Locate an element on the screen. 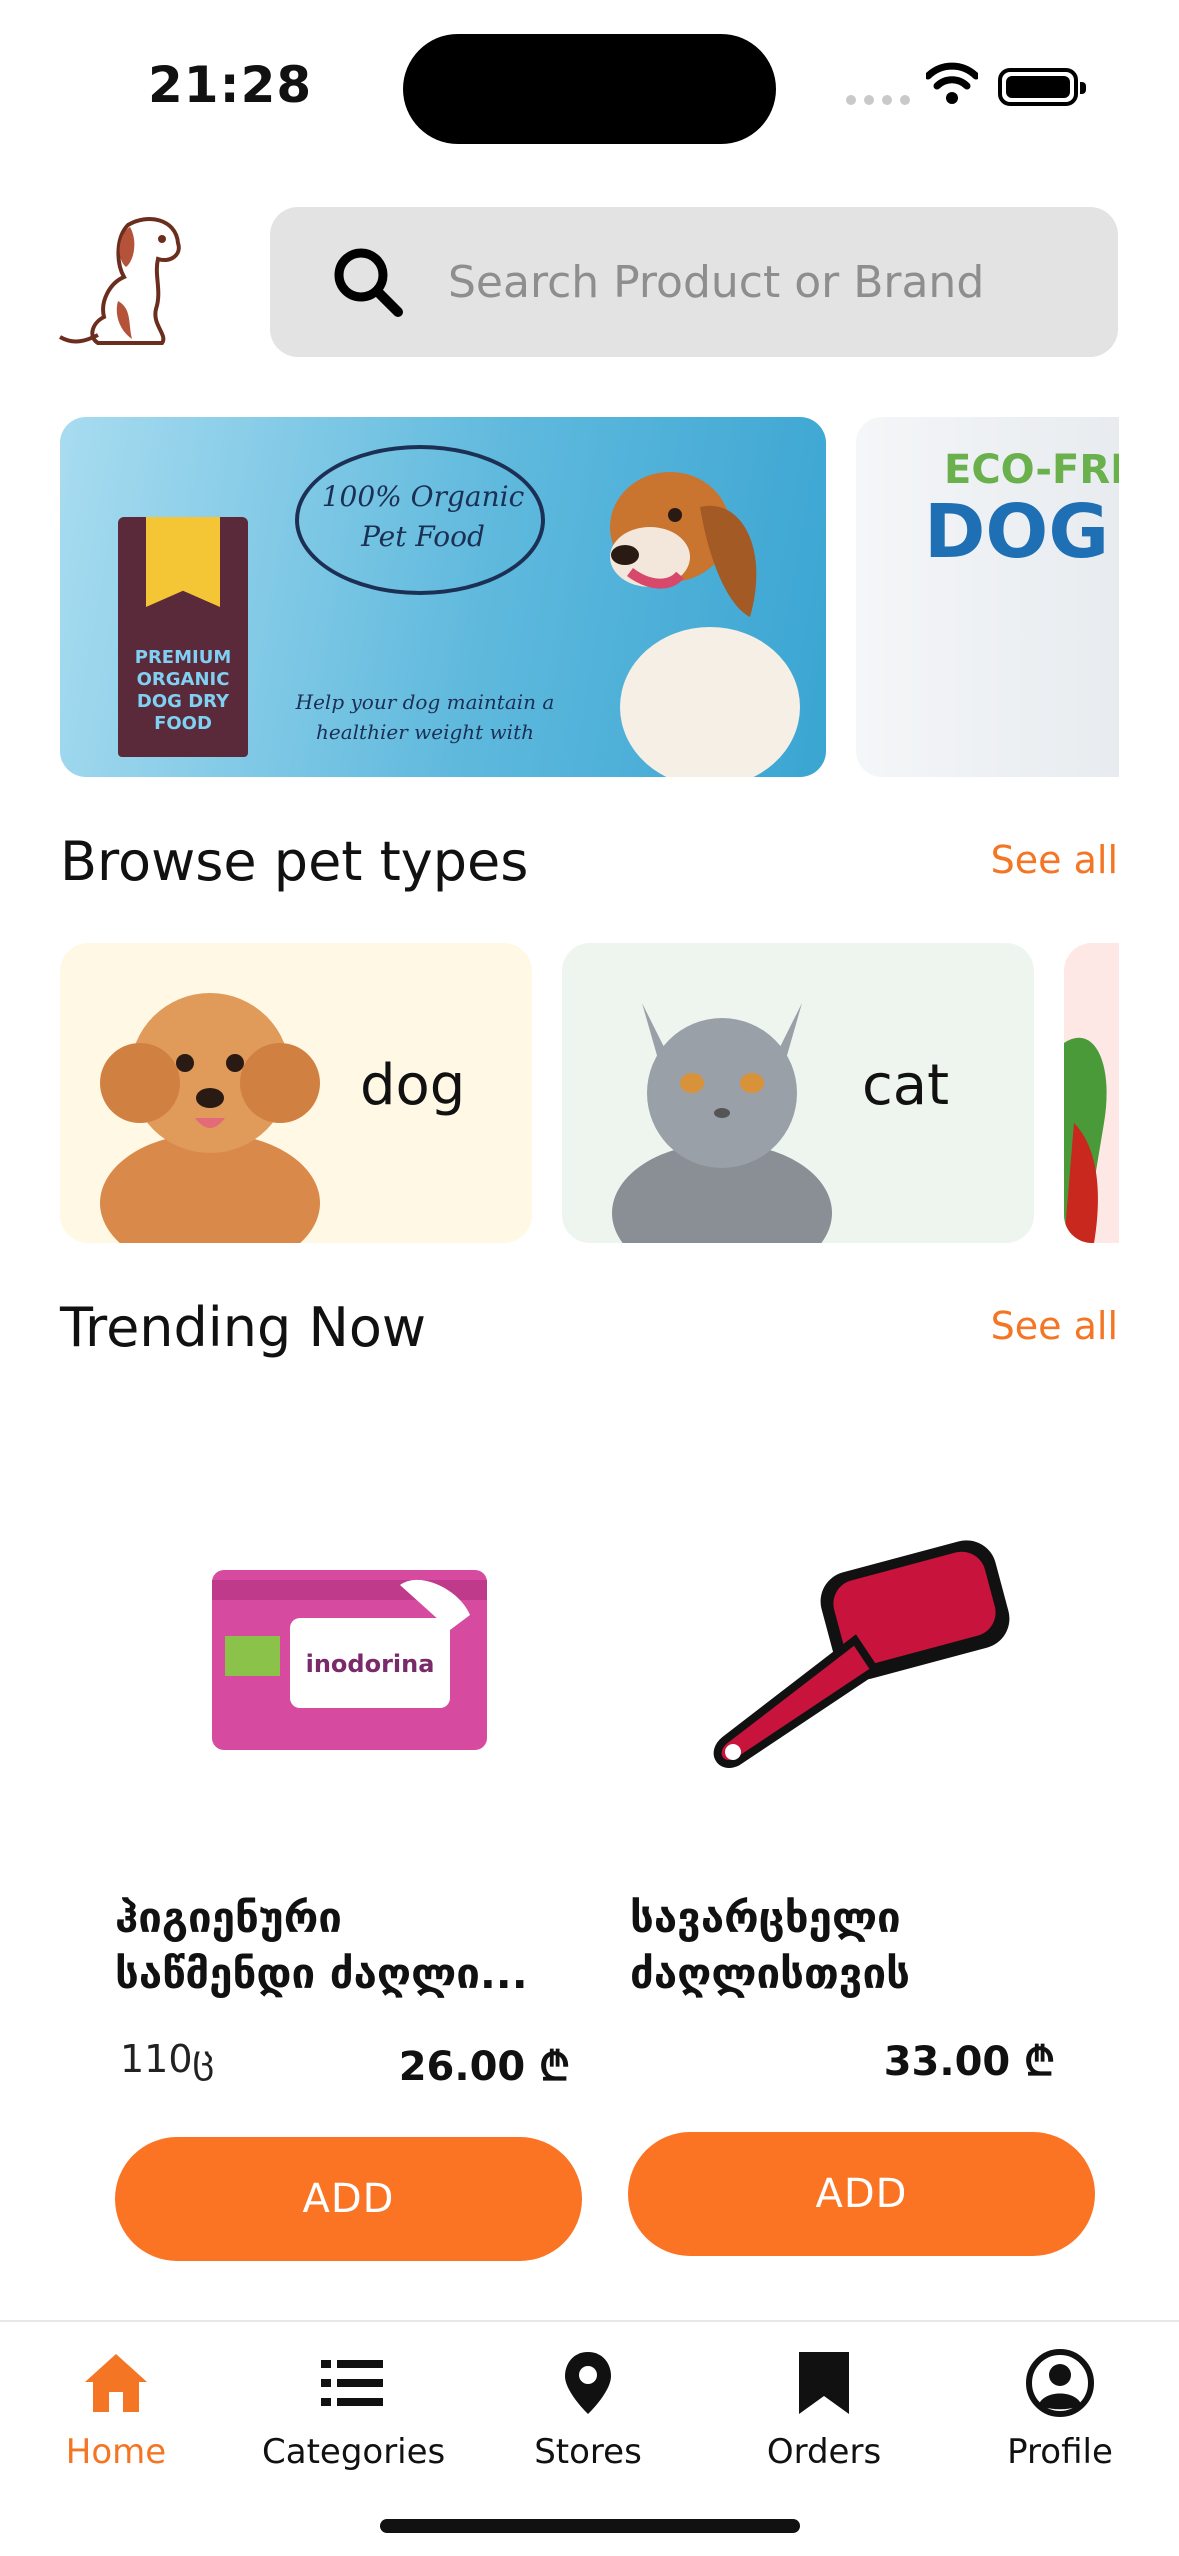  home-icon is located at coordinates (116, 2383).